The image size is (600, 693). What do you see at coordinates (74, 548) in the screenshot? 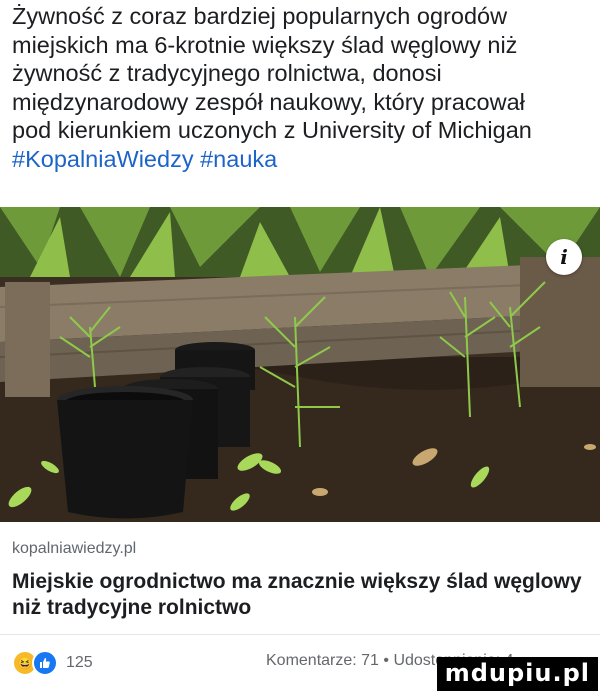
I see `link-domain: kopalniawiedzy.pl` at bounding box center [74, 548].